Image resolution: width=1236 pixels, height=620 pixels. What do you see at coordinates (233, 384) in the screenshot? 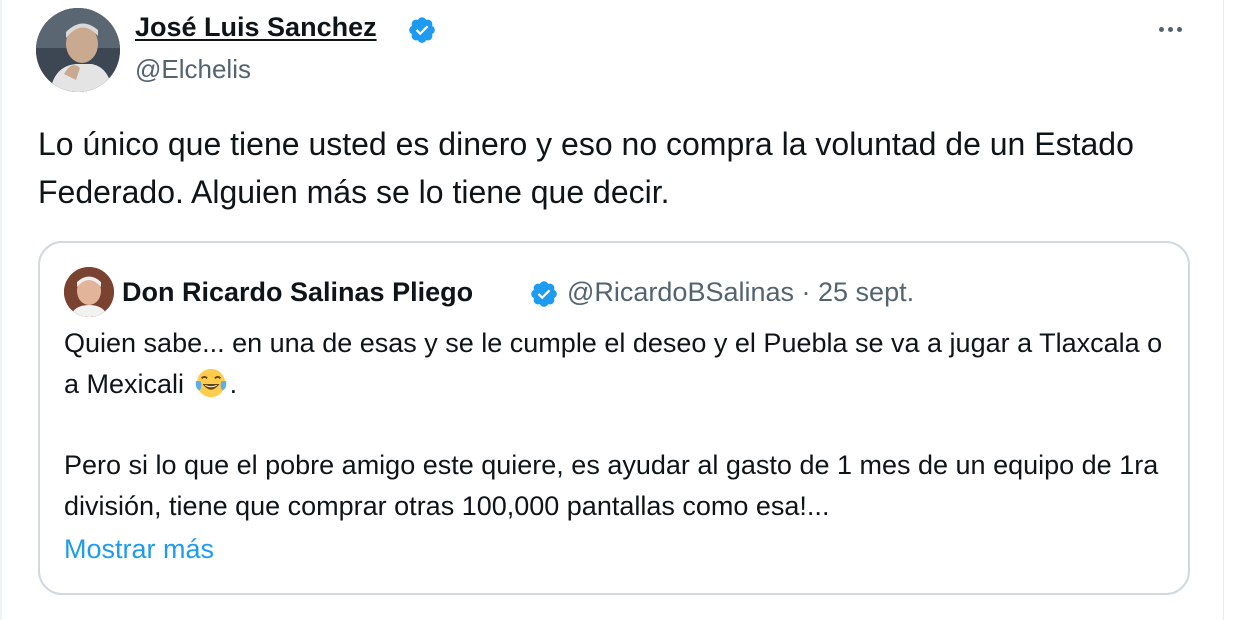
I see `quoted-paragraph-1-end: .` at bounding box center [233, 384].